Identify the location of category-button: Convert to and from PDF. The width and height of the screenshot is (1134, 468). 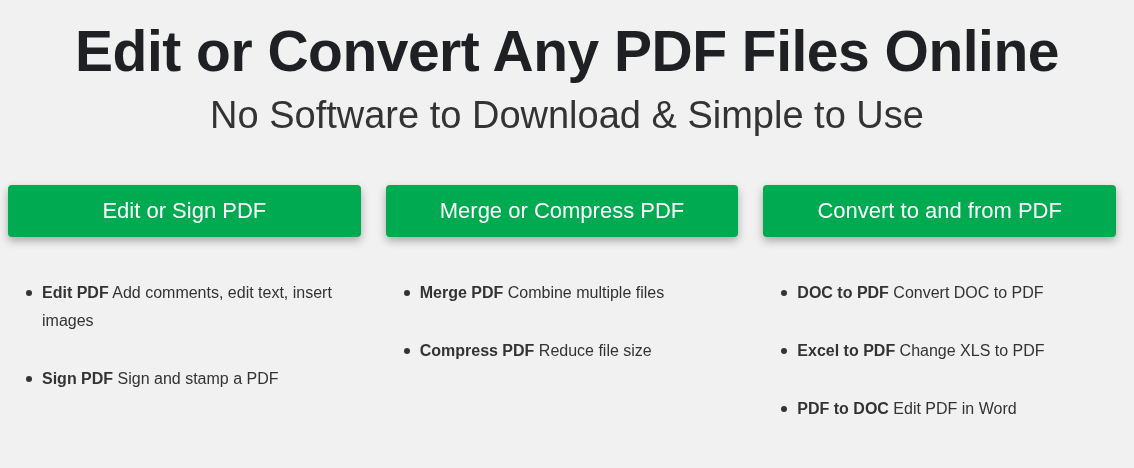
(939, 211).